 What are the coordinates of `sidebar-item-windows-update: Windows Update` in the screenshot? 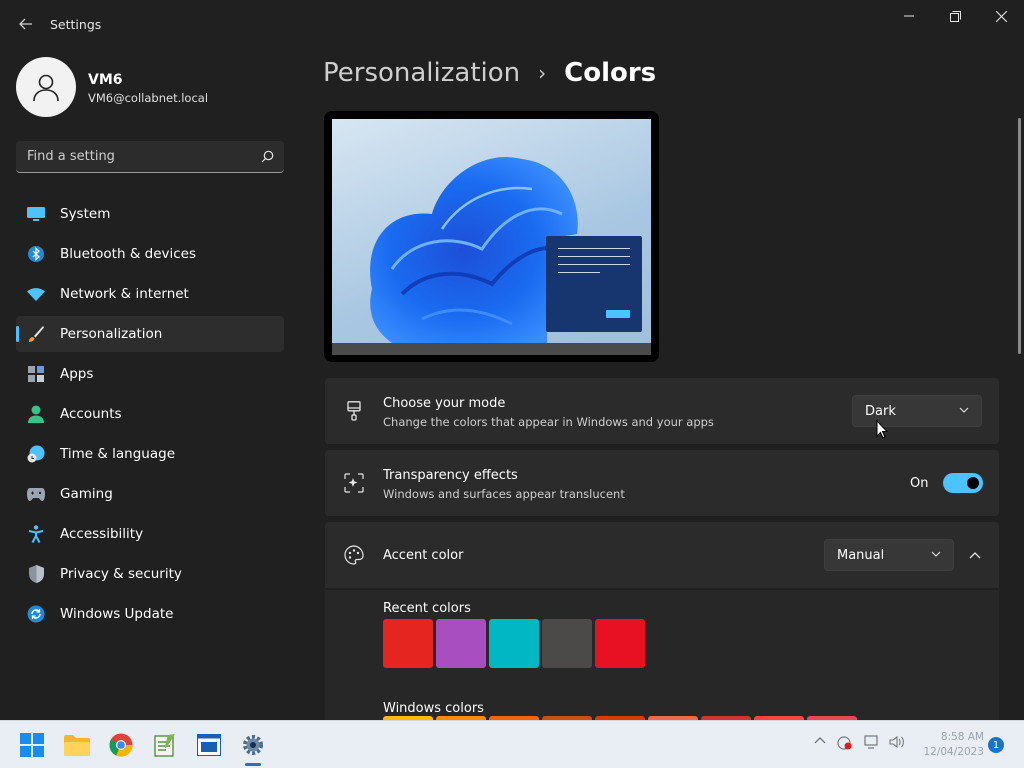 It's located at (150, 614).